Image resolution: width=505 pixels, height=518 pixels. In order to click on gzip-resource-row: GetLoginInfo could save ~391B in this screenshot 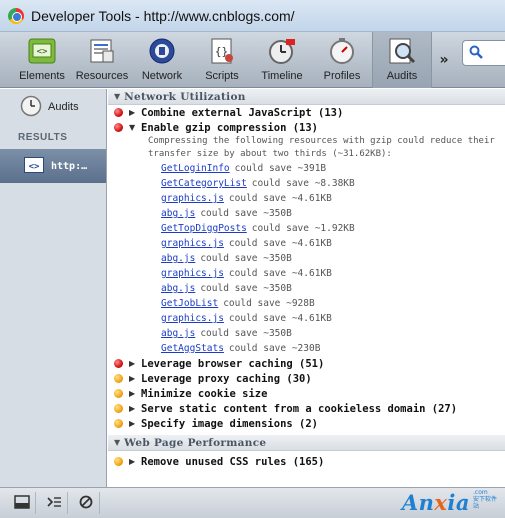, I will do `click(333, 168)`.